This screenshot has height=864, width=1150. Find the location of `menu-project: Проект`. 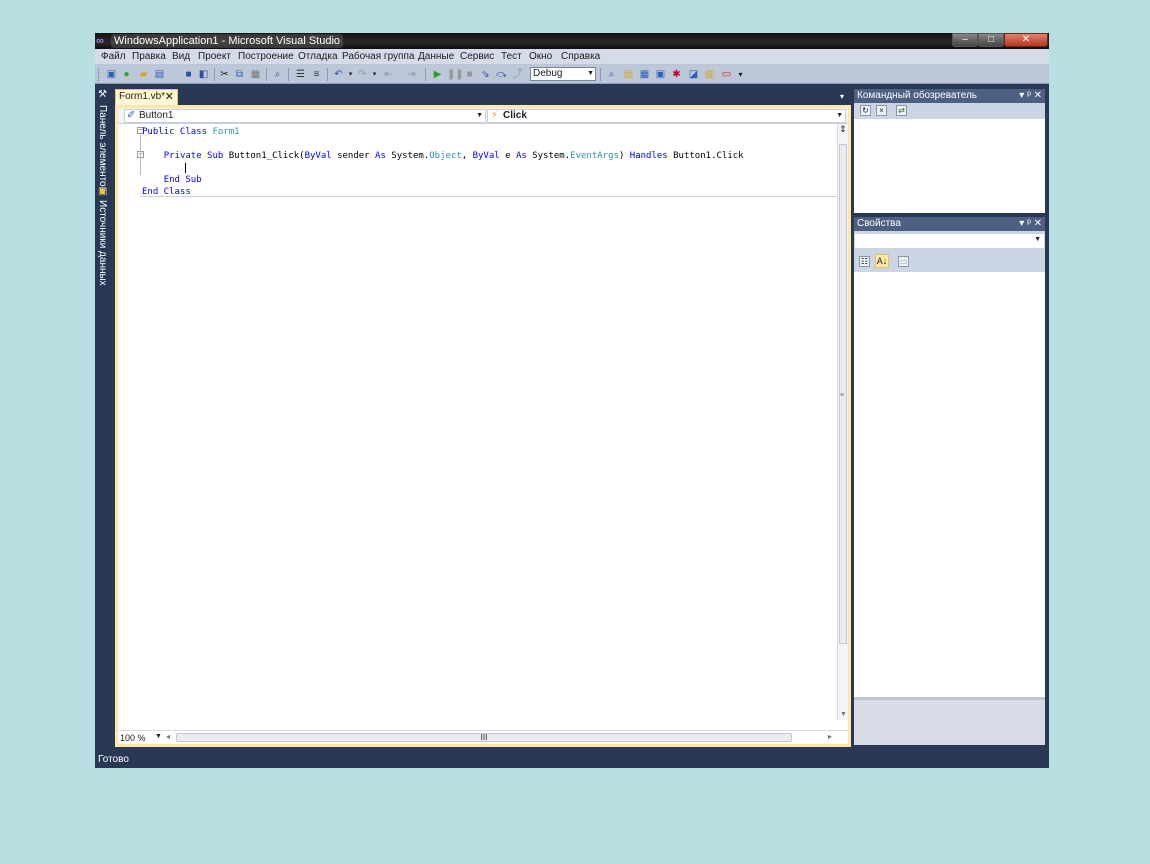

menu-project: Проект is located at coordinates (214, 57).